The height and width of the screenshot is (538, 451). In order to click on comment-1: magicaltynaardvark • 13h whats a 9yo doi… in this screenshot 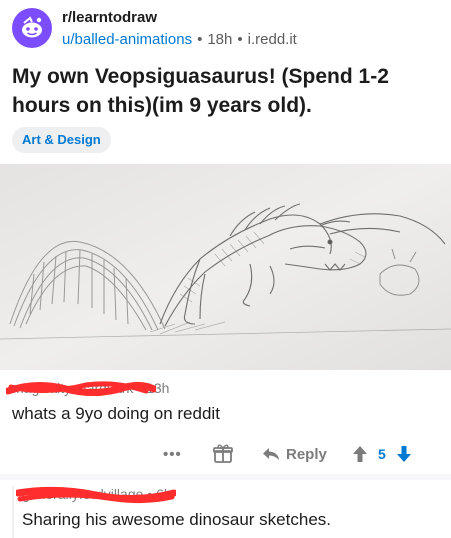, I will do `click(224, 402)`.